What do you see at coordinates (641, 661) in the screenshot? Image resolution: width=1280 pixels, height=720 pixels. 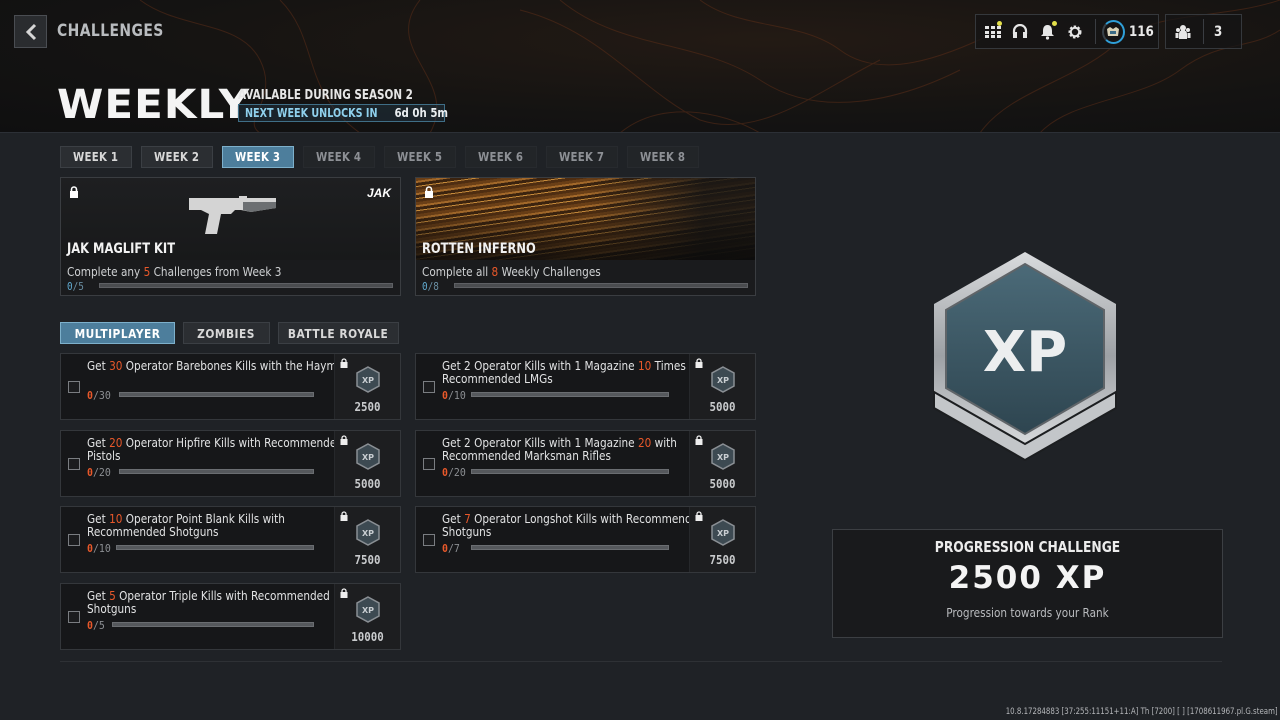 I see `section-divider` at bounding box center [641, 661].